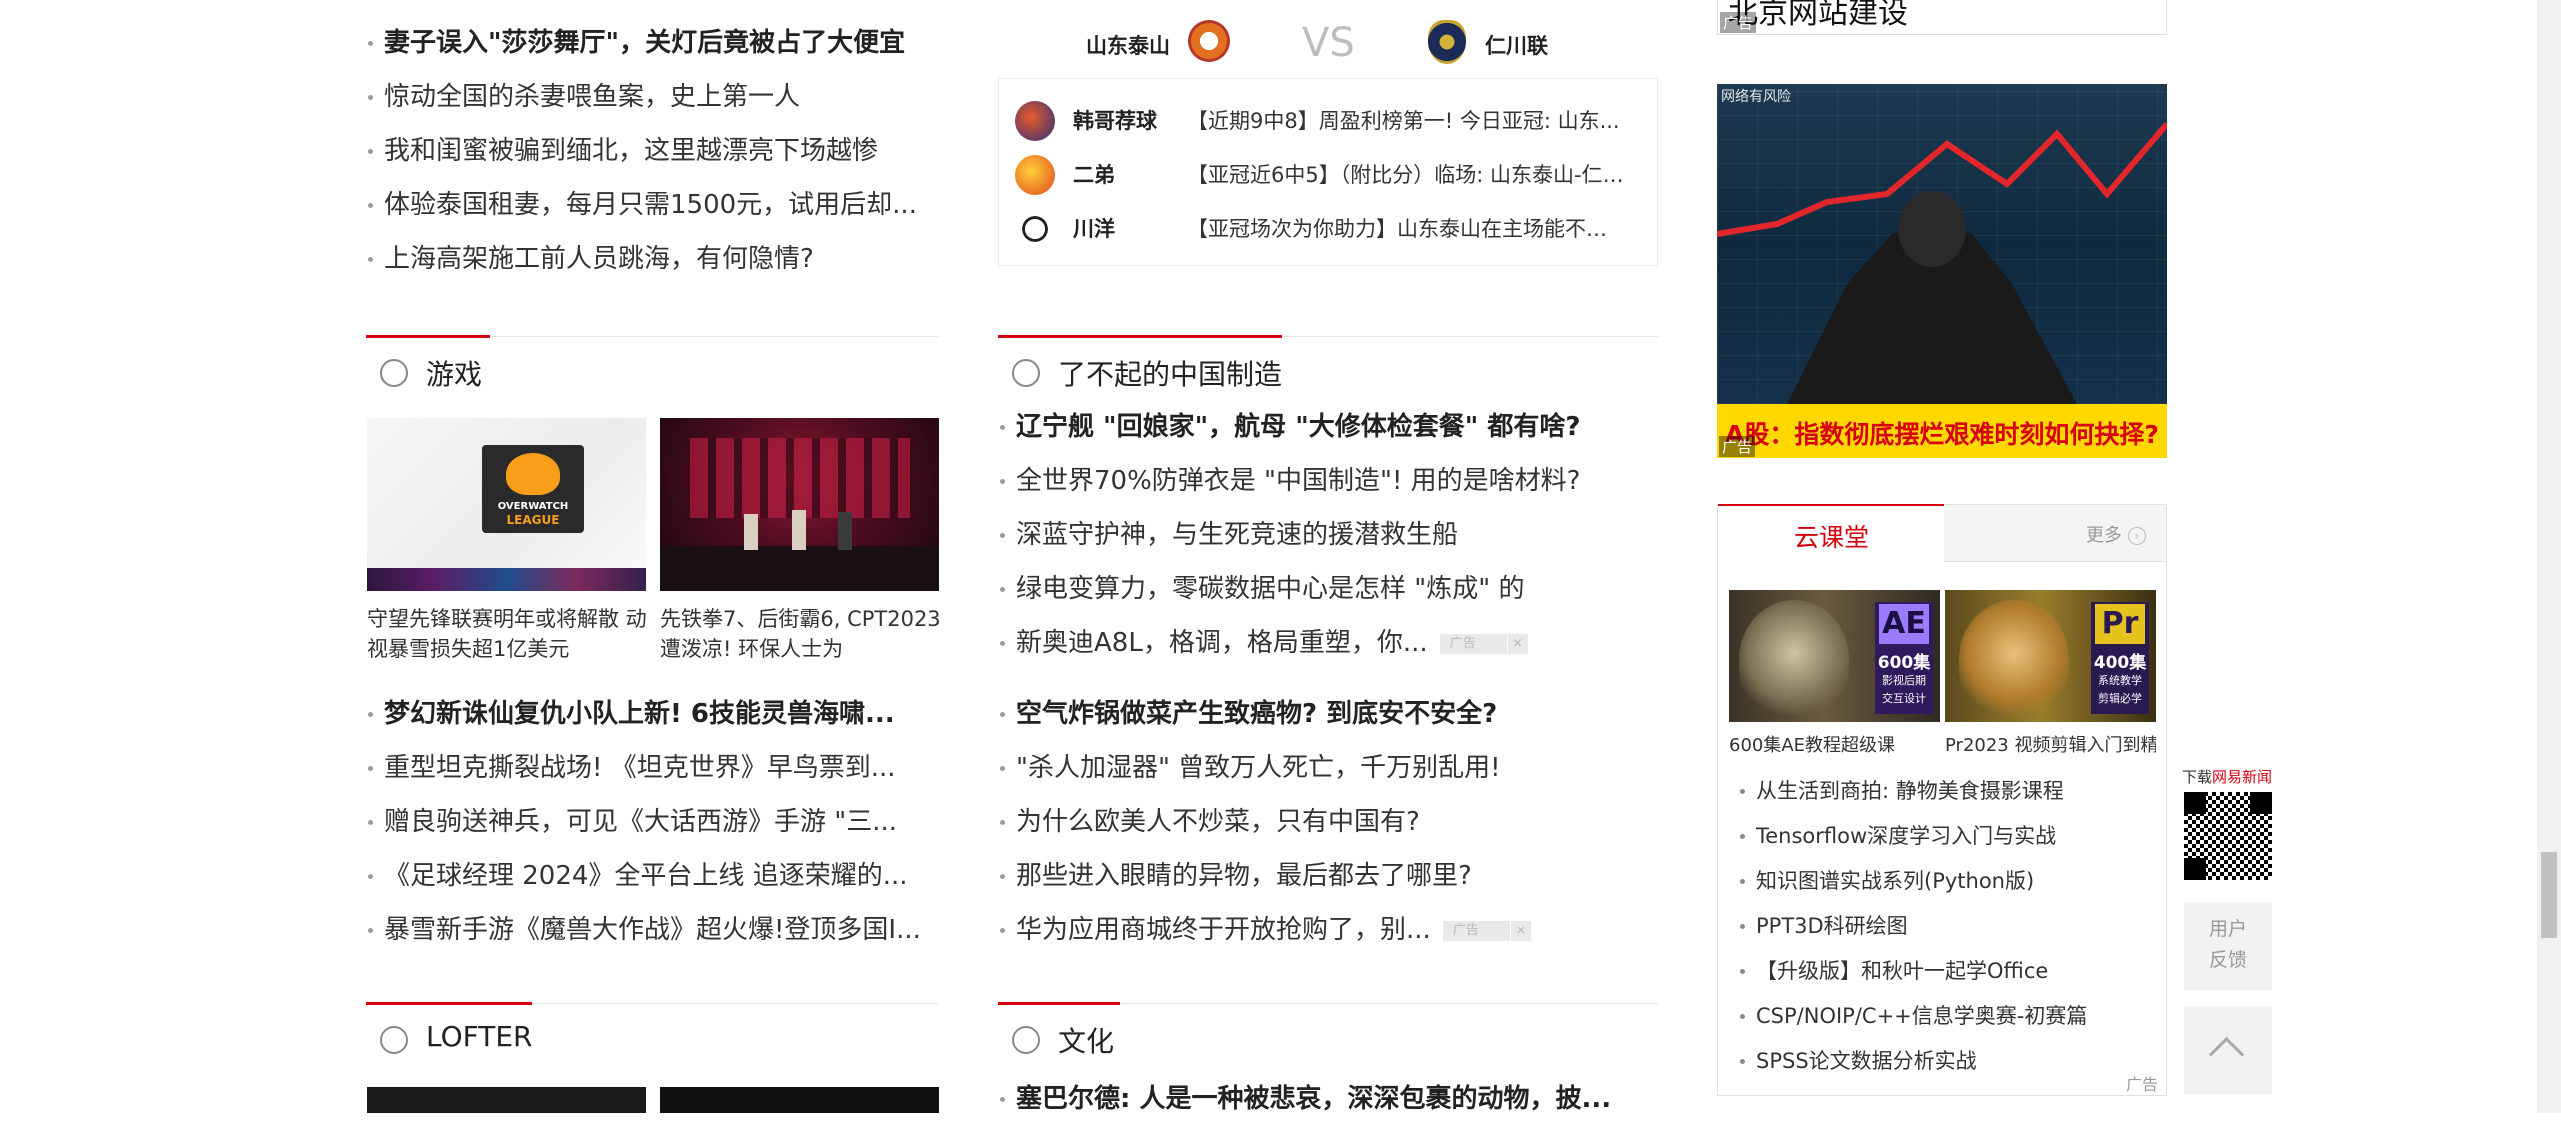  Describe the element at coordinates (1516, 45) in the screenshot. I see `away-team-name: 仁川联` at that location.